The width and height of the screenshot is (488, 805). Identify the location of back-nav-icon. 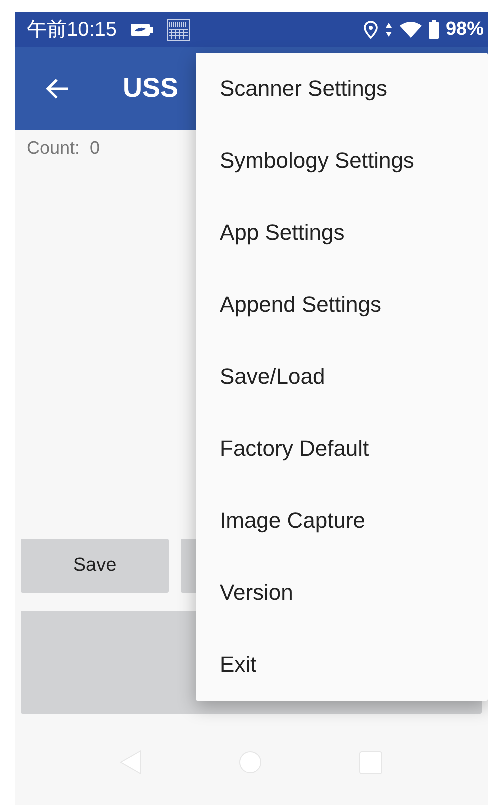
(131, 762).